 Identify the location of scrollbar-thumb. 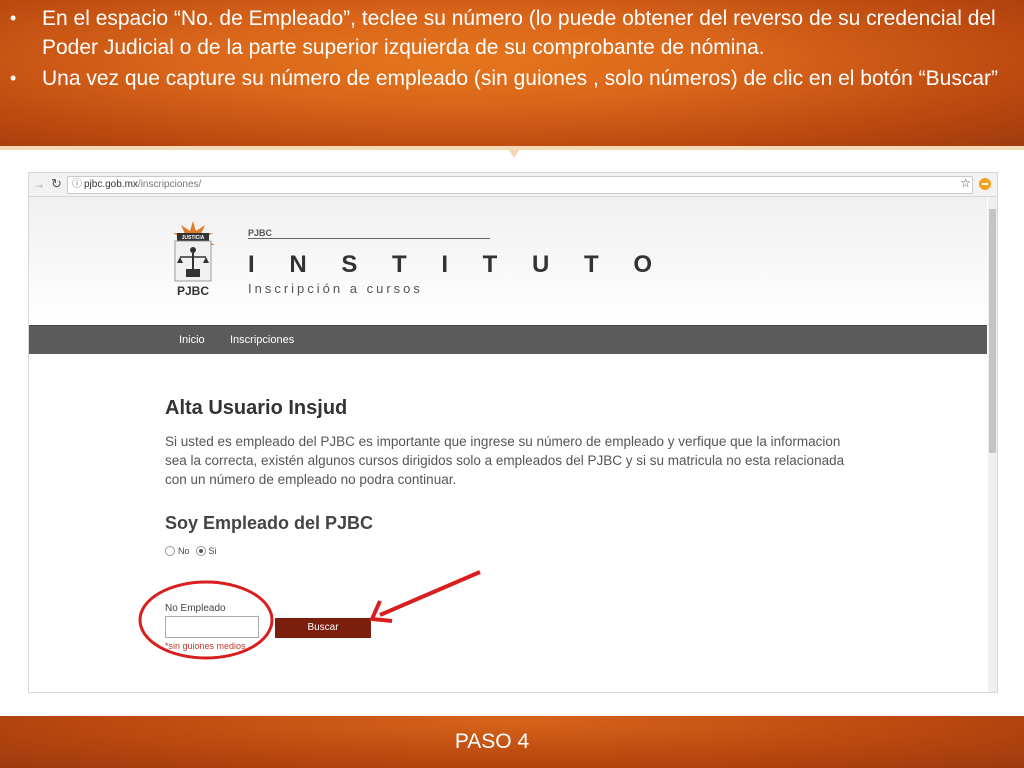
(992, 331).